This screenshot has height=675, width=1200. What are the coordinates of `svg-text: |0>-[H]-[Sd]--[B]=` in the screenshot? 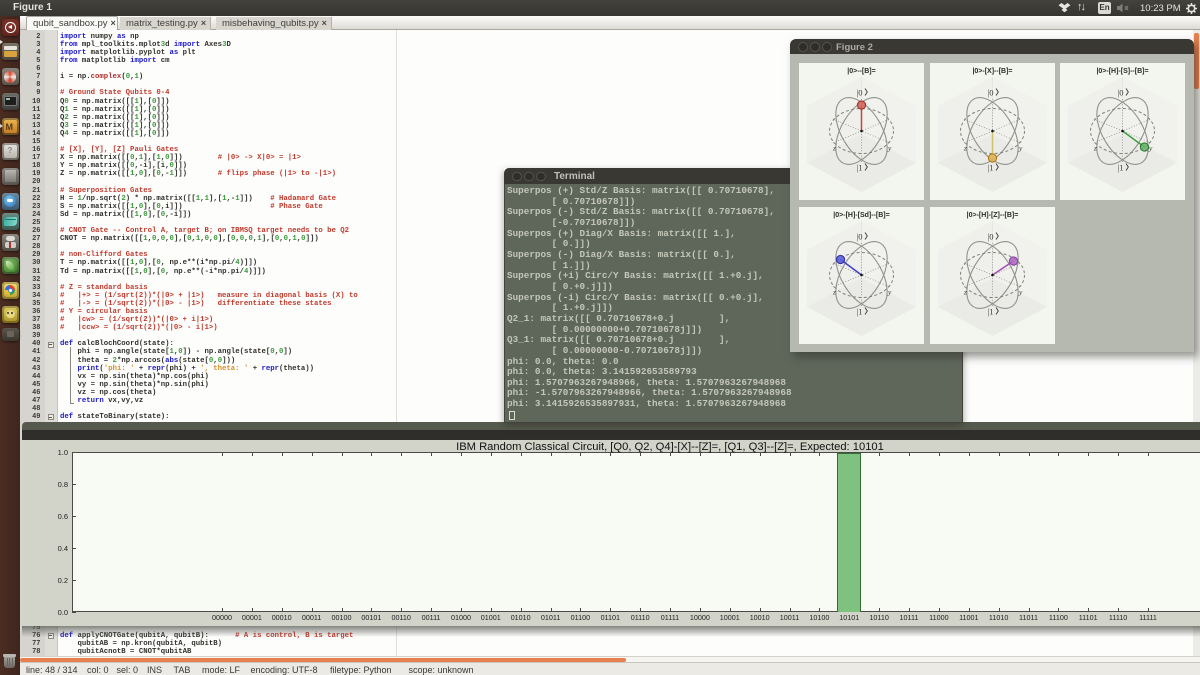 It's located at (861, 215).